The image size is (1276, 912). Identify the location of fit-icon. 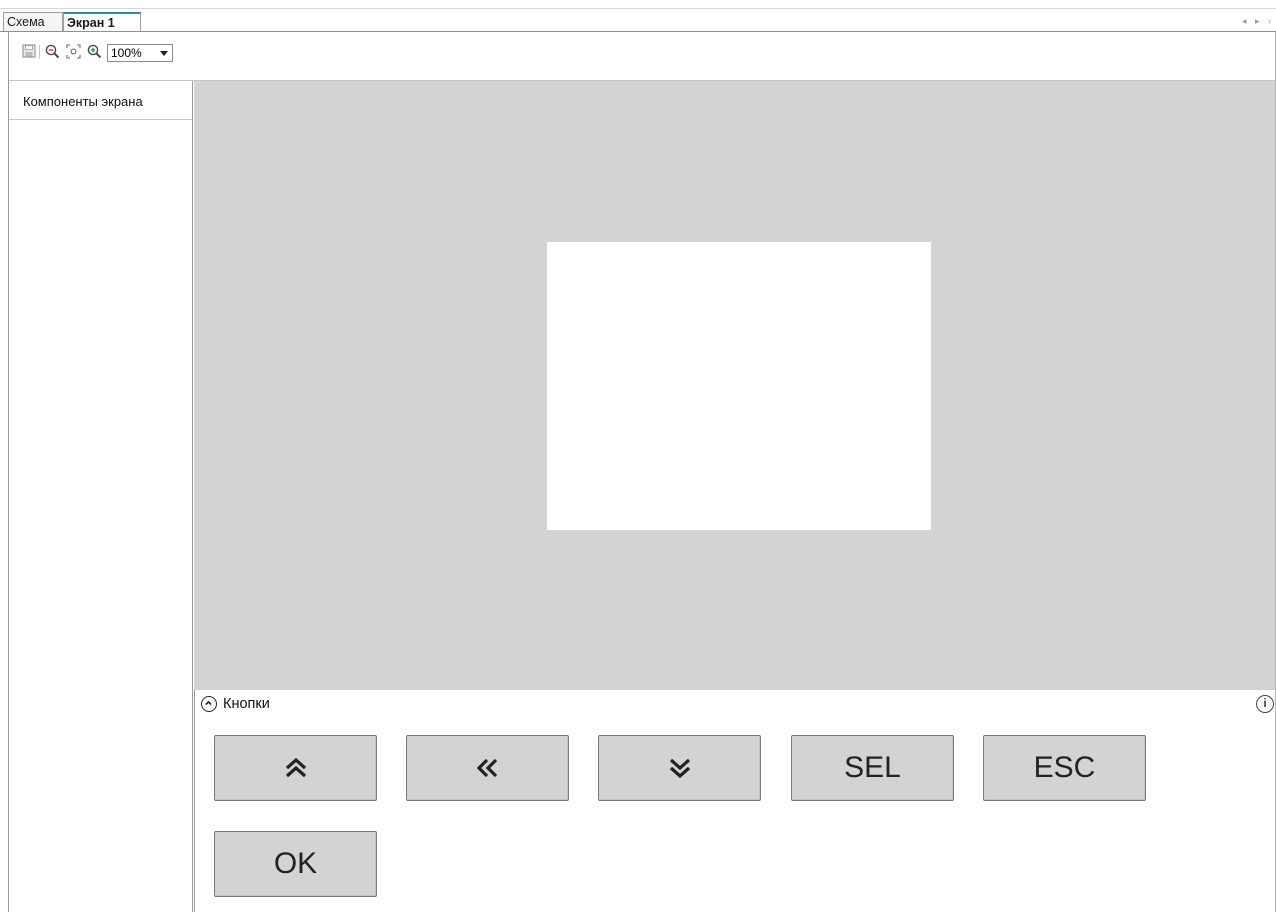
(73, 51).